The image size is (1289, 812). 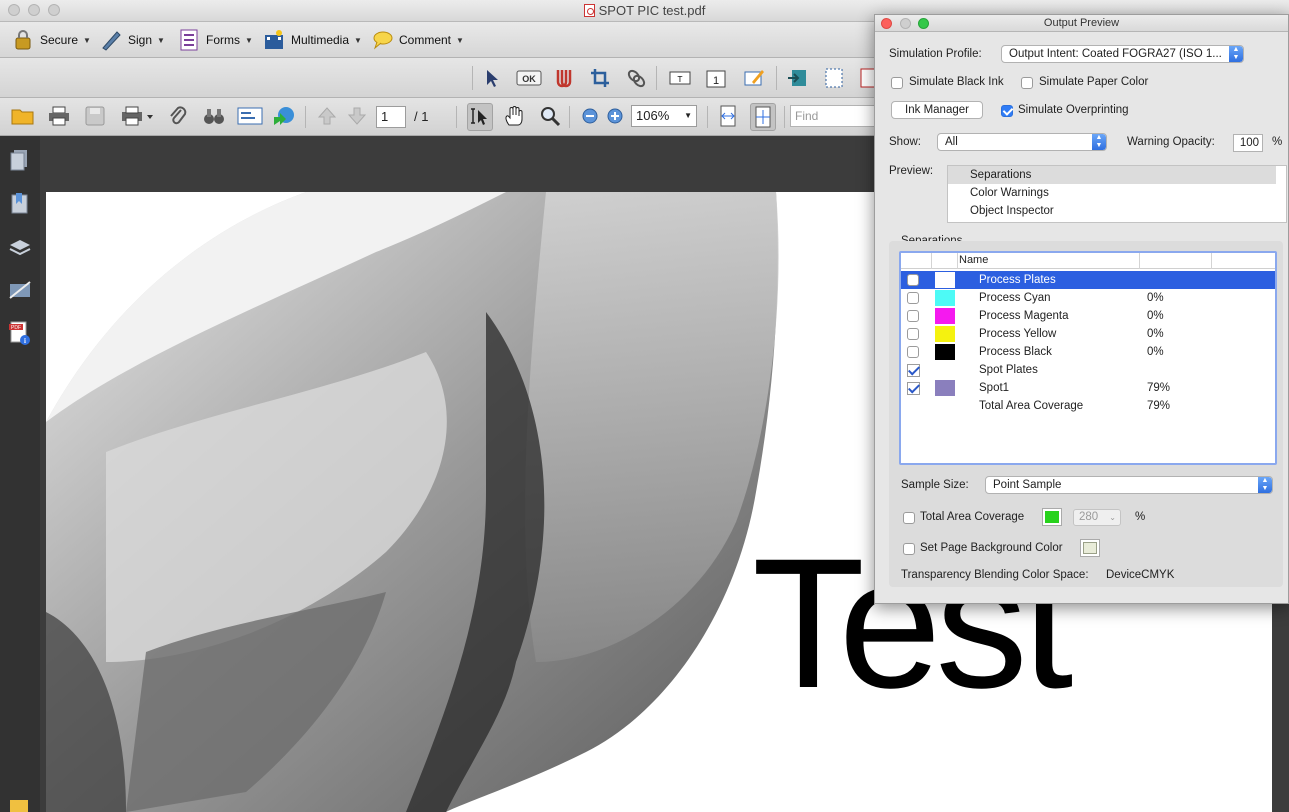 I want to click on separation-row-process-cyan: Process Cyan 0%, so click(x=1088, y=298).